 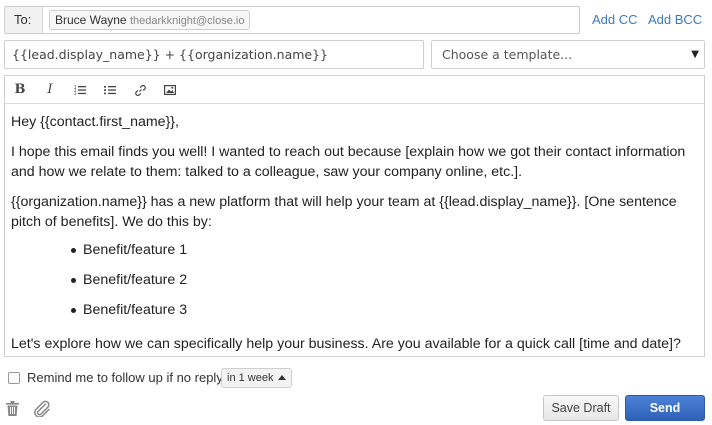 I want to click on save-draft-button: Save Draft, so click(x=581, y=408).